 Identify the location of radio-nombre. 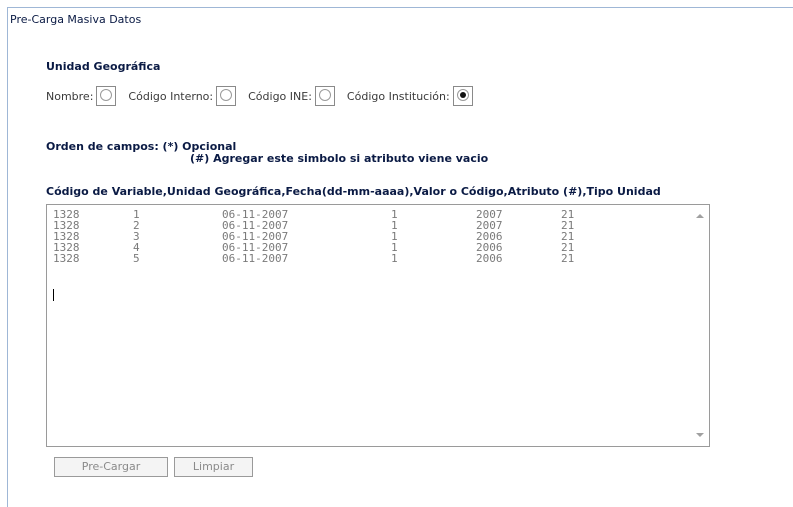
(106, 96).